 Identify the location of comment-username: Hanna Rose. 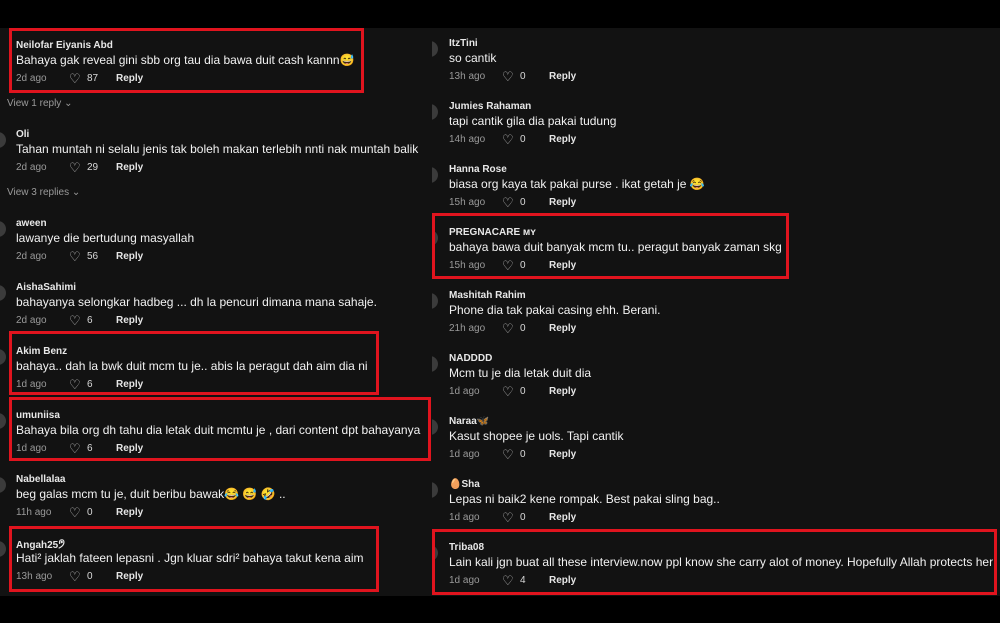
(478, 169).